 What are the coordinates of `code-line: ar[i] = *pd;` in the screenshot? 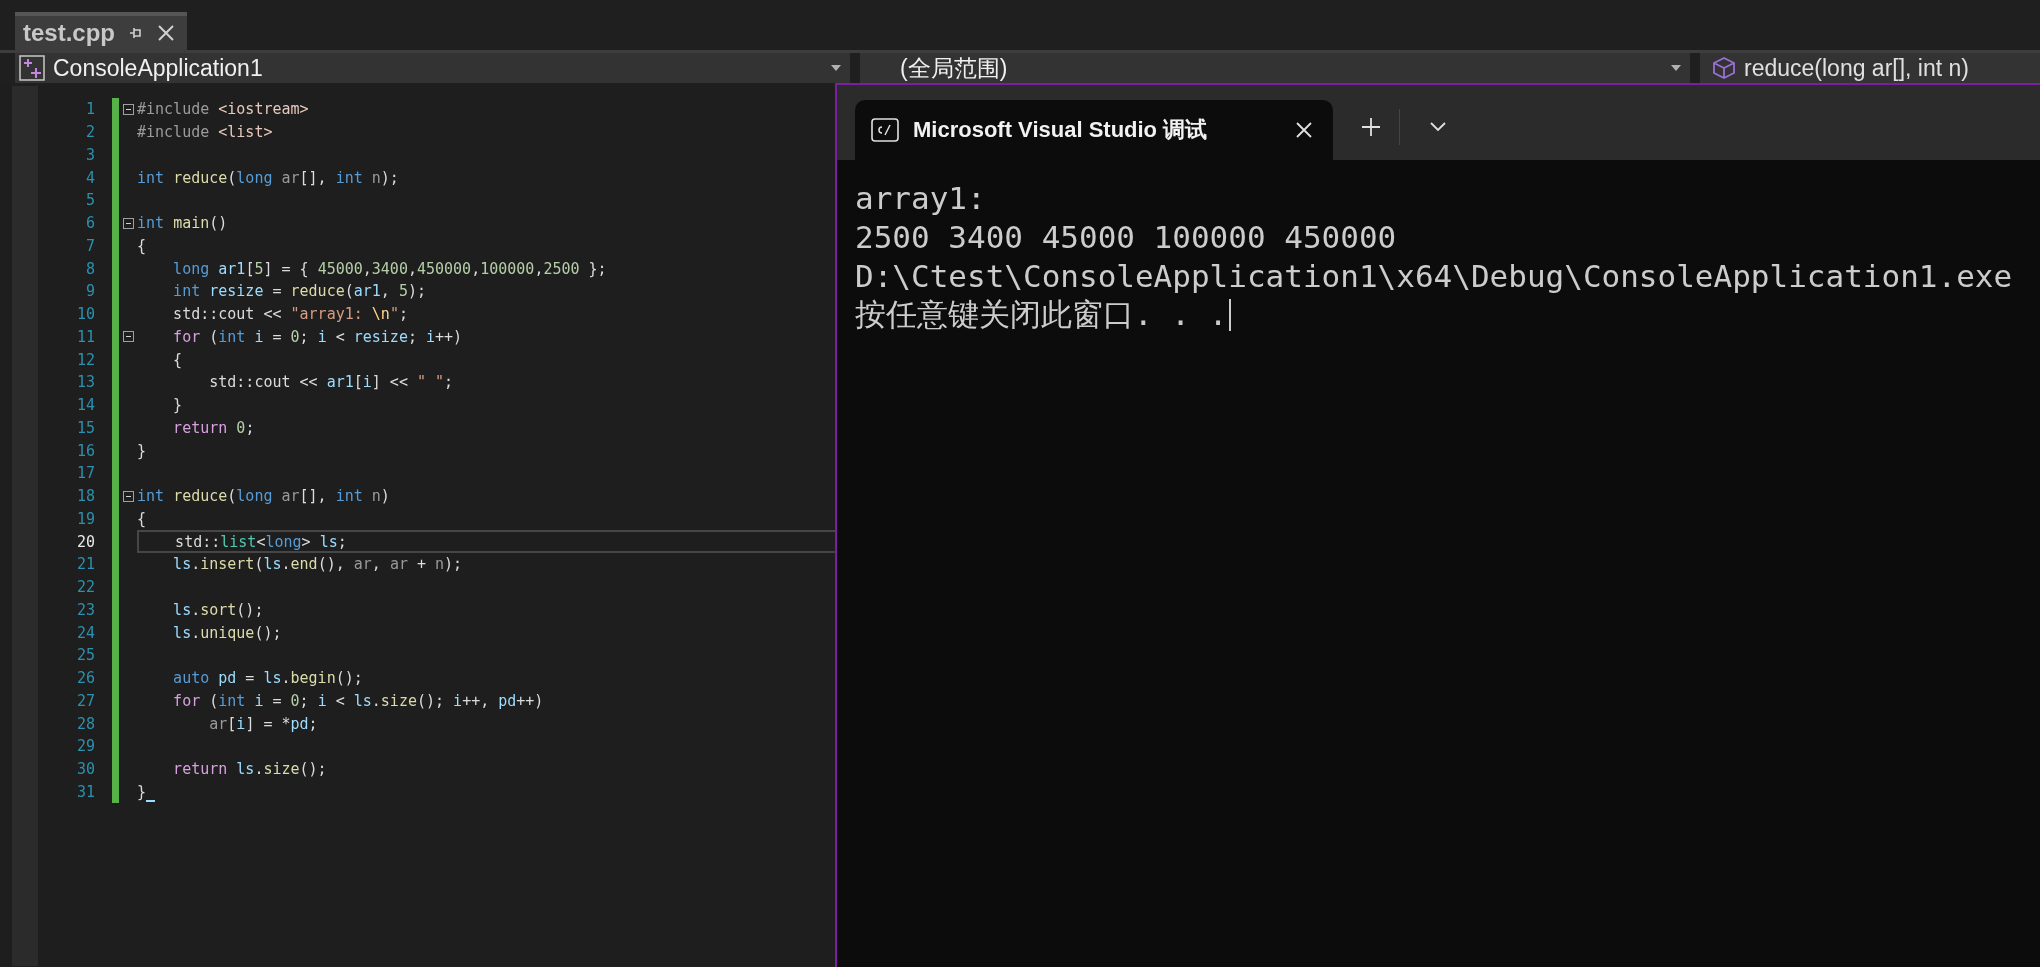 It's located at (263, 723).